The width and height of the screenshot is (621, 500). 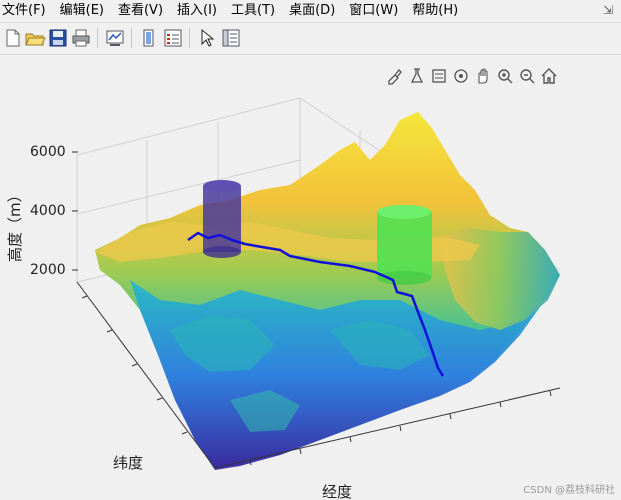 What do you see at coordinates (231, 38) in the screenshot?
I see `property-inspector-icon` at bounding box center [231, 38].